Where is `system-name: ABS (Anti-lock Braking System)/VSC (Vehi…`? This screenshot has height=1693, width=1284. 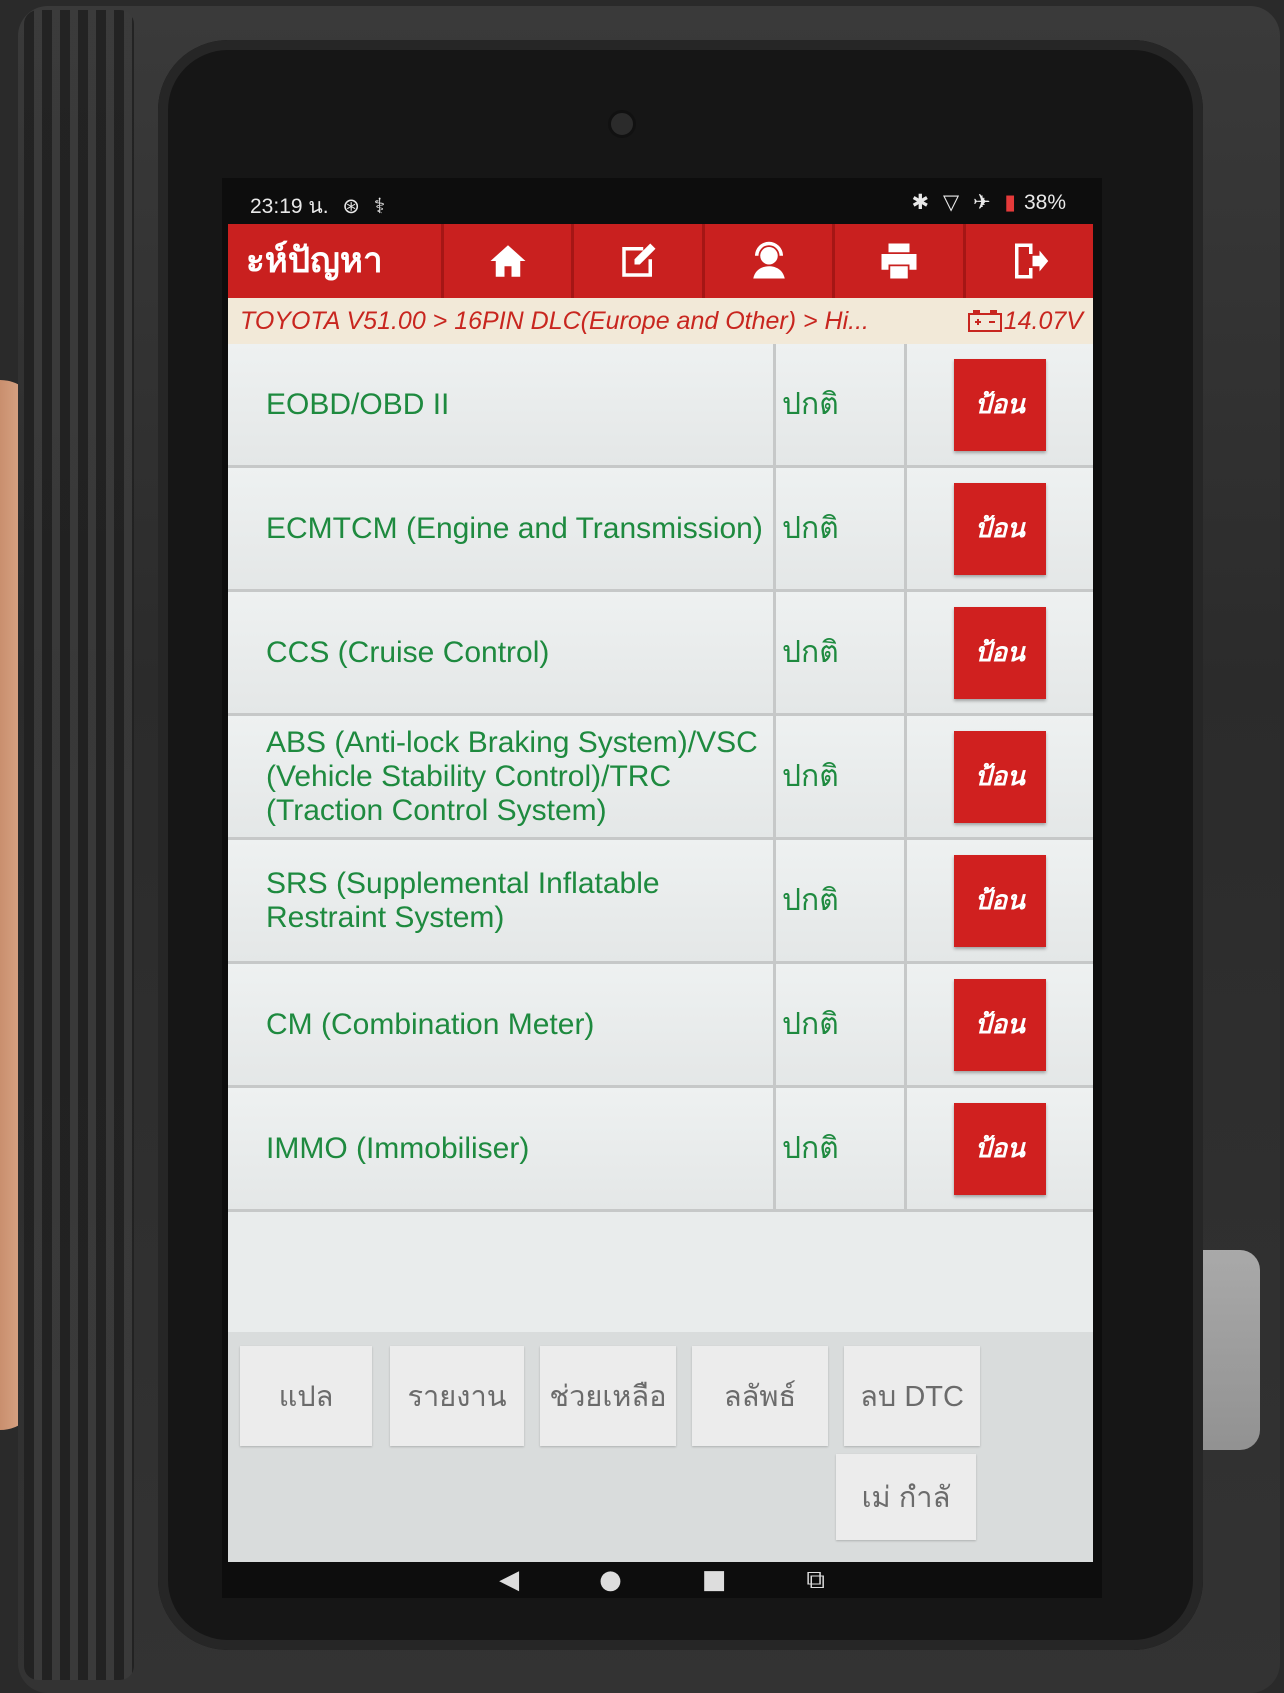
system-name: ABS (Anti-lock Braking System)/VSC (Vehi… is located at coordinates (502, 776).